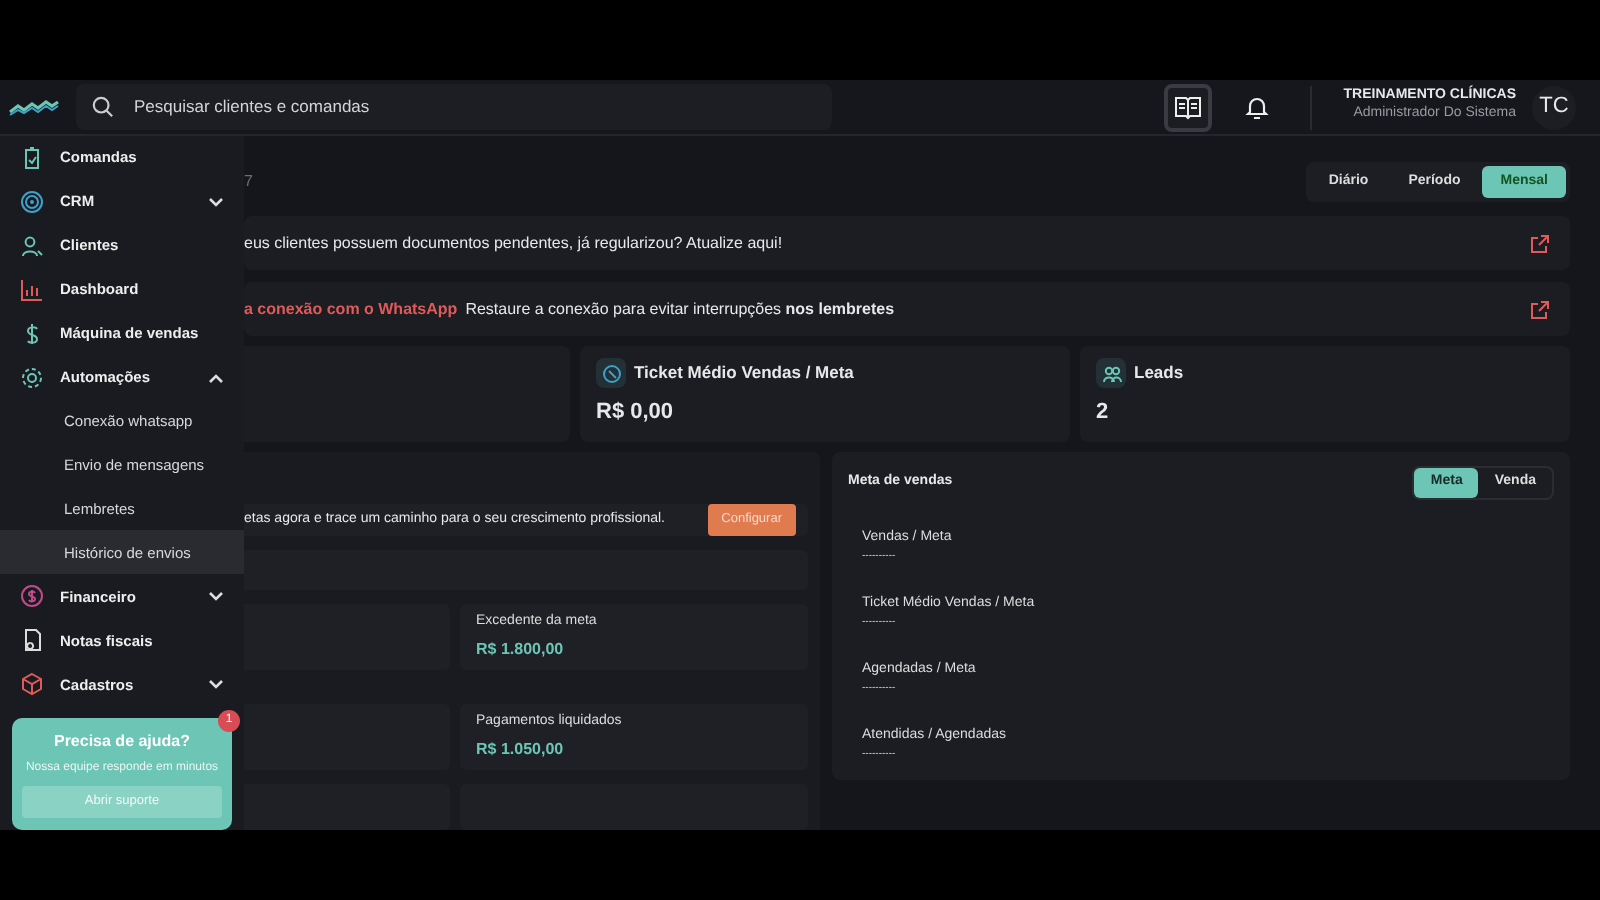  Describe the element at coordinates (1103, 413) in the screenshot. I see `stat-value: 2` at that location.